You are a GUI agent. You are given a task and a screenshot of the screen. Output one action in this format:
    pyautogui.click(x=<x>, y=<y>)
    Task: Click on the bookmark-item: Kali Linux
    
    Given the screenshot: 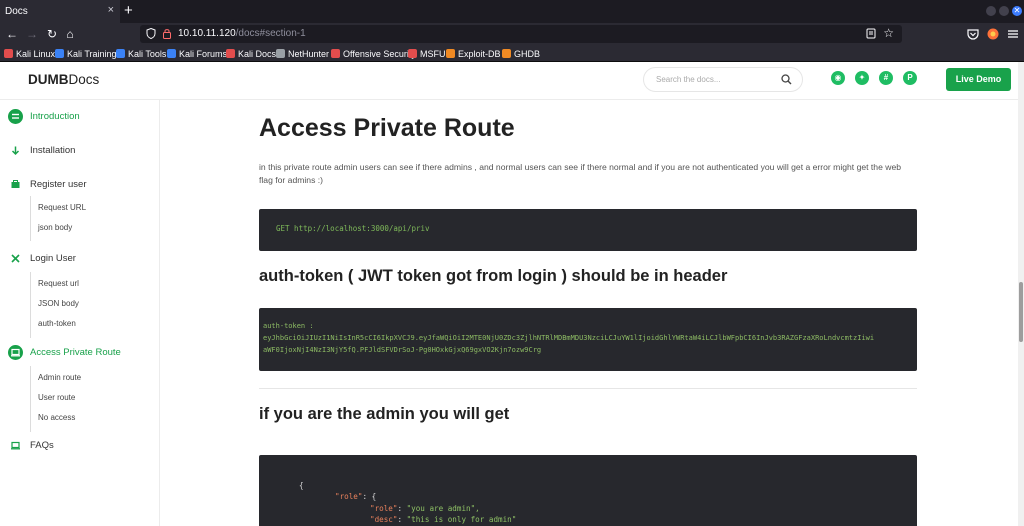 What is the action you would take?
    pyautogui.click(x=29, y=53)
    